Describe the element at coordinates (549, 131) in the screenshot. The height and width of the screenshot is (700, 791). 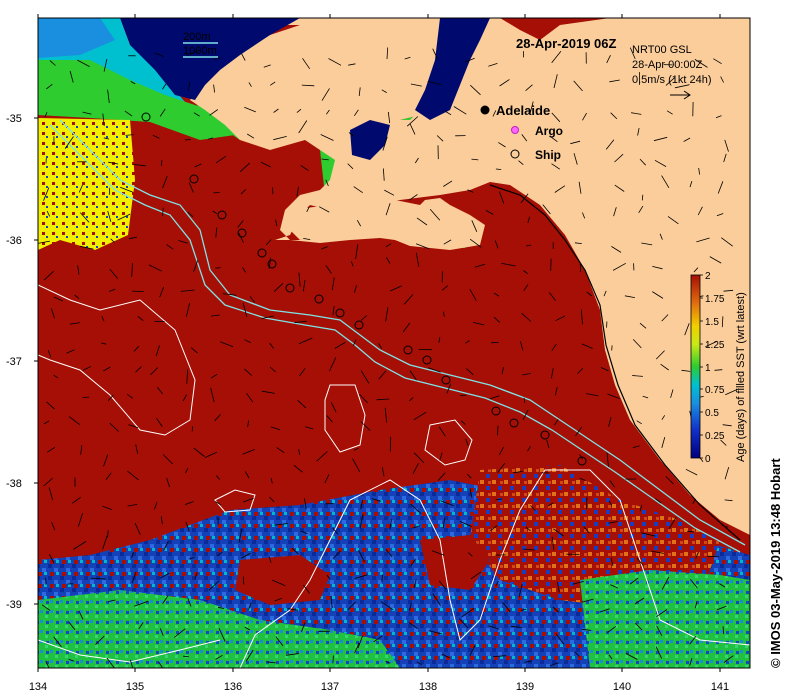
I see `argo-label: Argo` at that location.